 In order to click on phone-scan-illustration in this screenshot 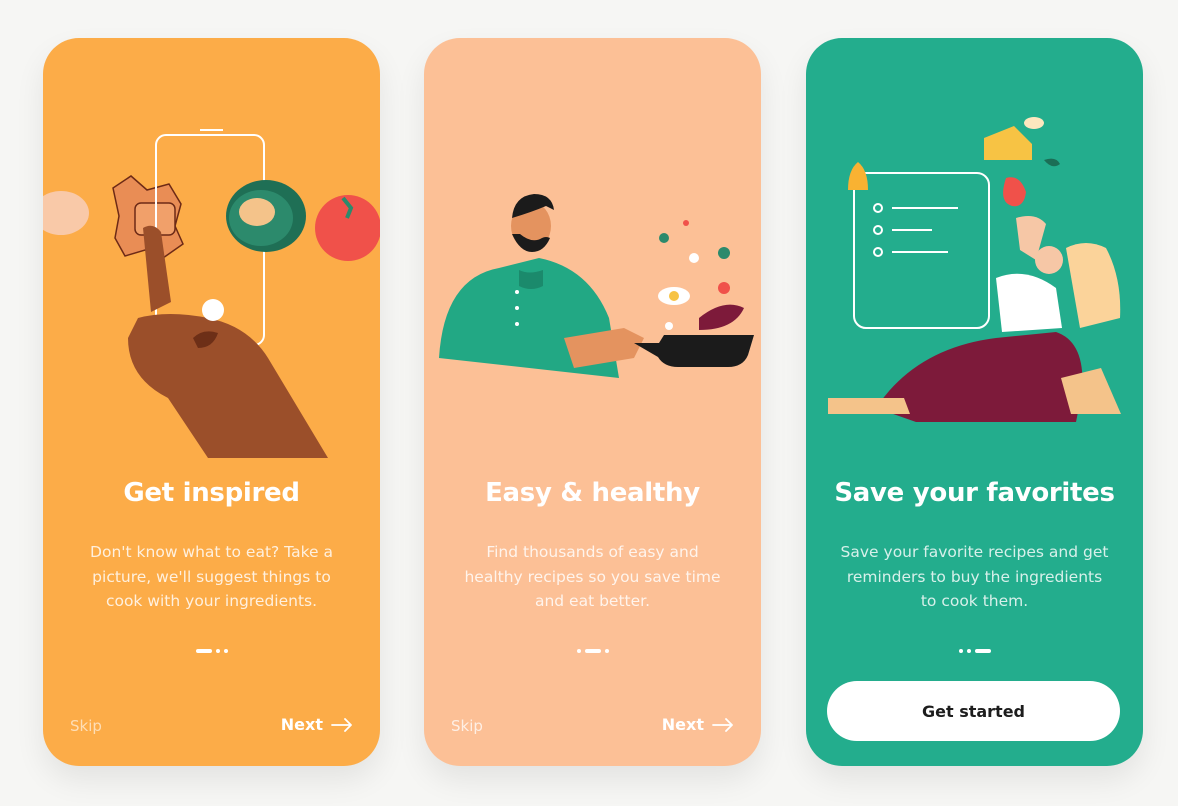, I will do `click(211, 293)`.